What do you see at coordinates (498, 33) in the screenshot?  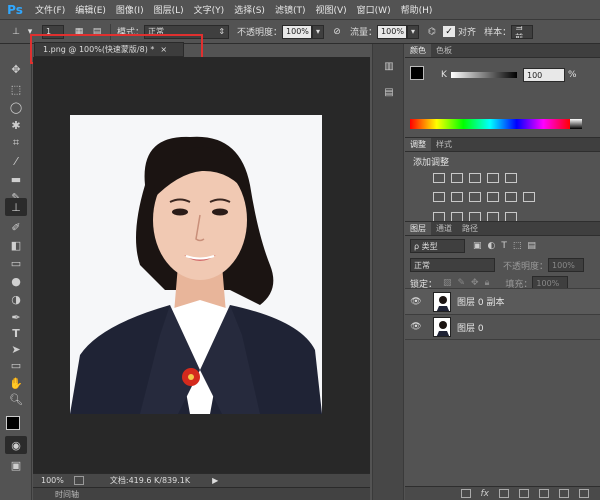 I see `sample-label: 样本：` at bounding box center [498, 33].